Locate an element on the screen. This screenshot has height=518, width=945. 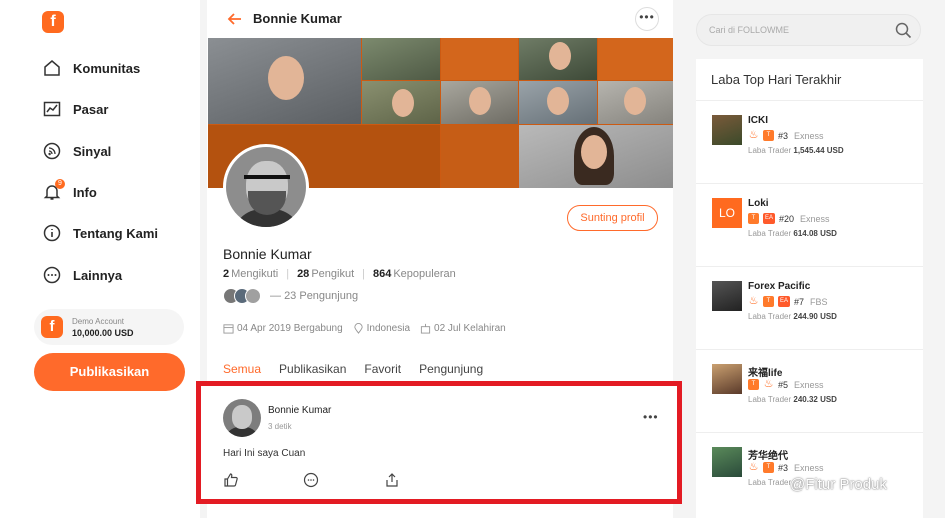
post-author-avatar is located at coordinates (242, 418).